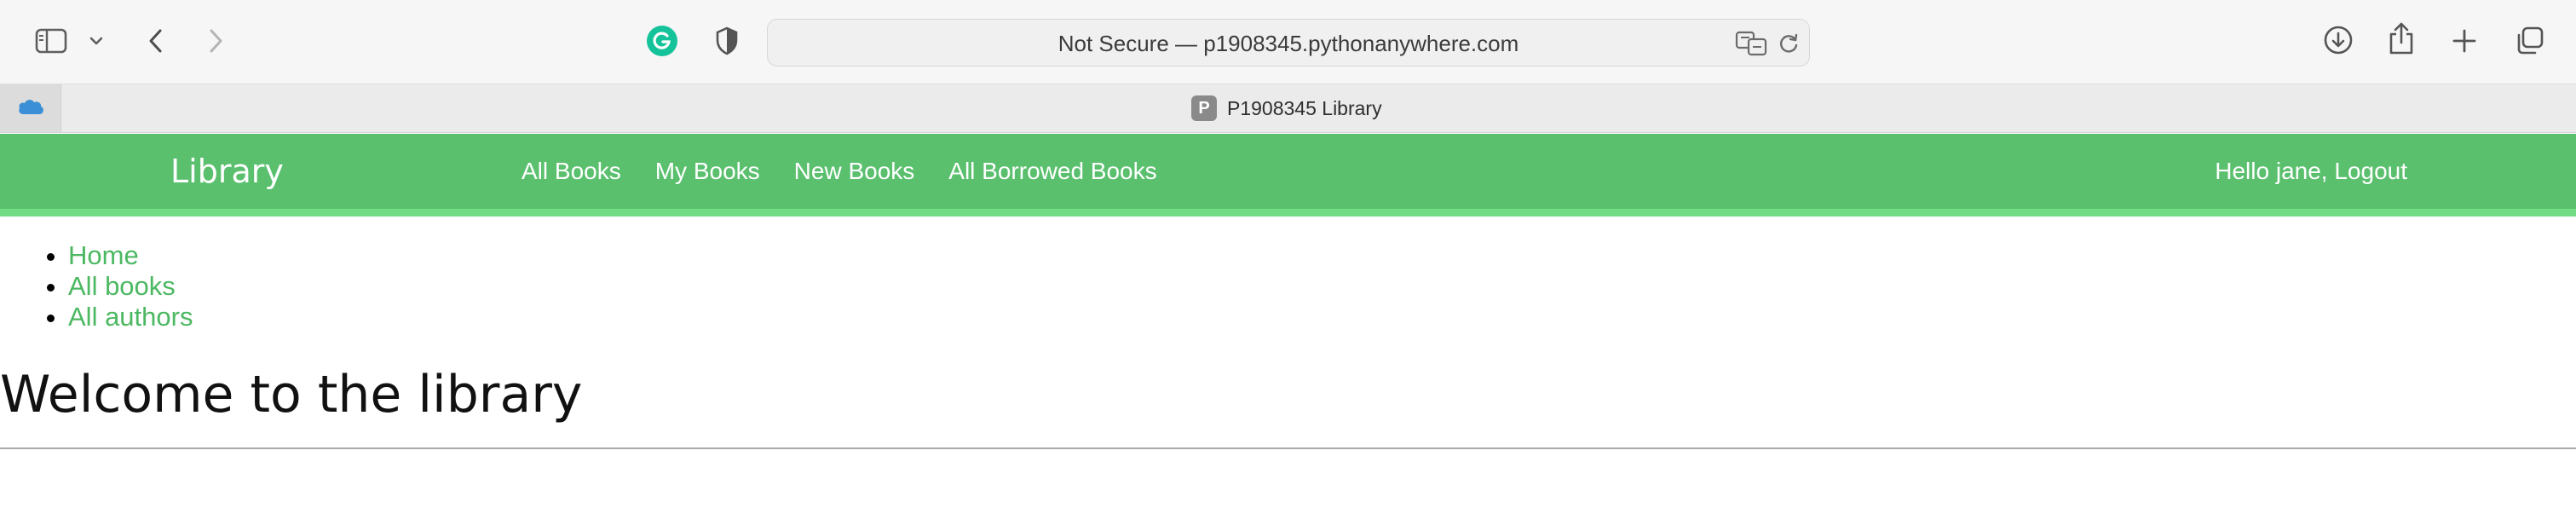 The width and height of the screenshot is (2576, 508). I want to click on sidebar-link-home: Home, so click(103, 255).